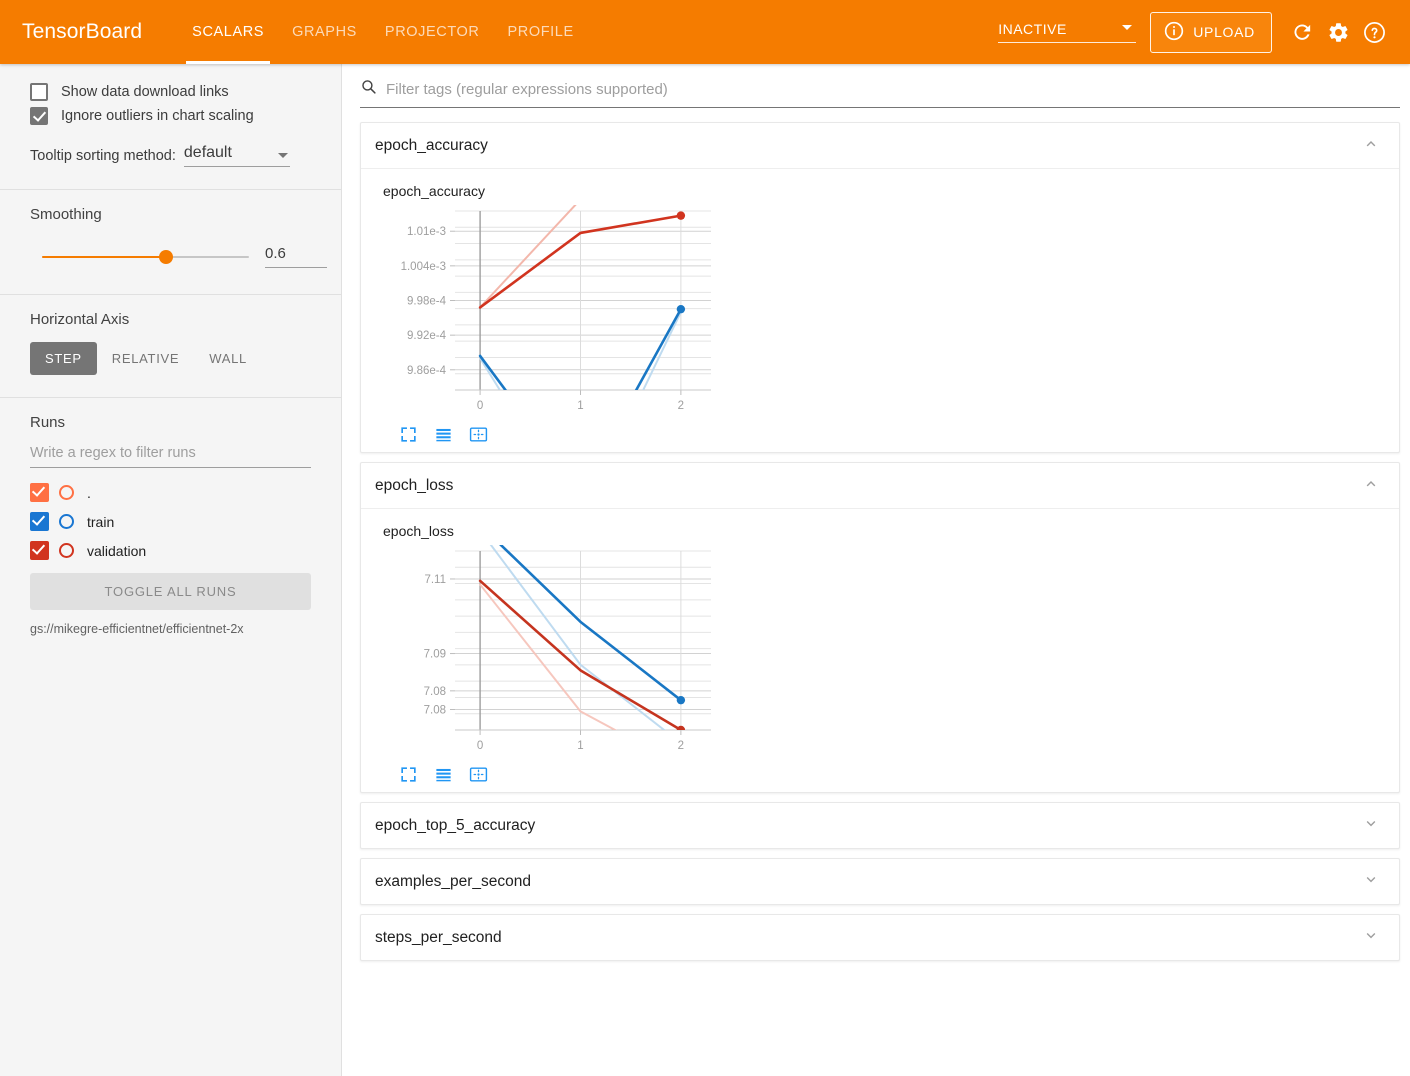 Image resolution: width=1410 pixels, height=1076 pixels. Describe the element at coordinates (435, 655) in the screenshot. I see `svg-text: 7.09` at that location.